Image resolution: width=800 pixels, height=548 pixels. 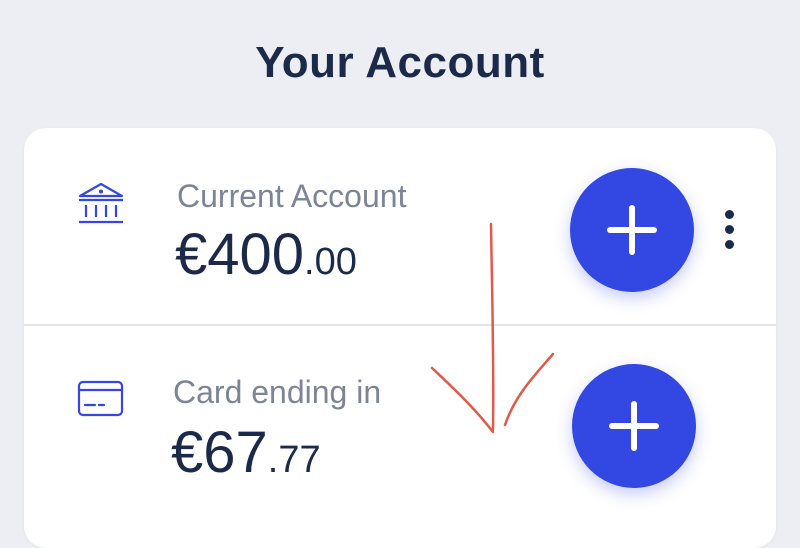 I want to click on balance-major: €67, so click(x=219, y=452).